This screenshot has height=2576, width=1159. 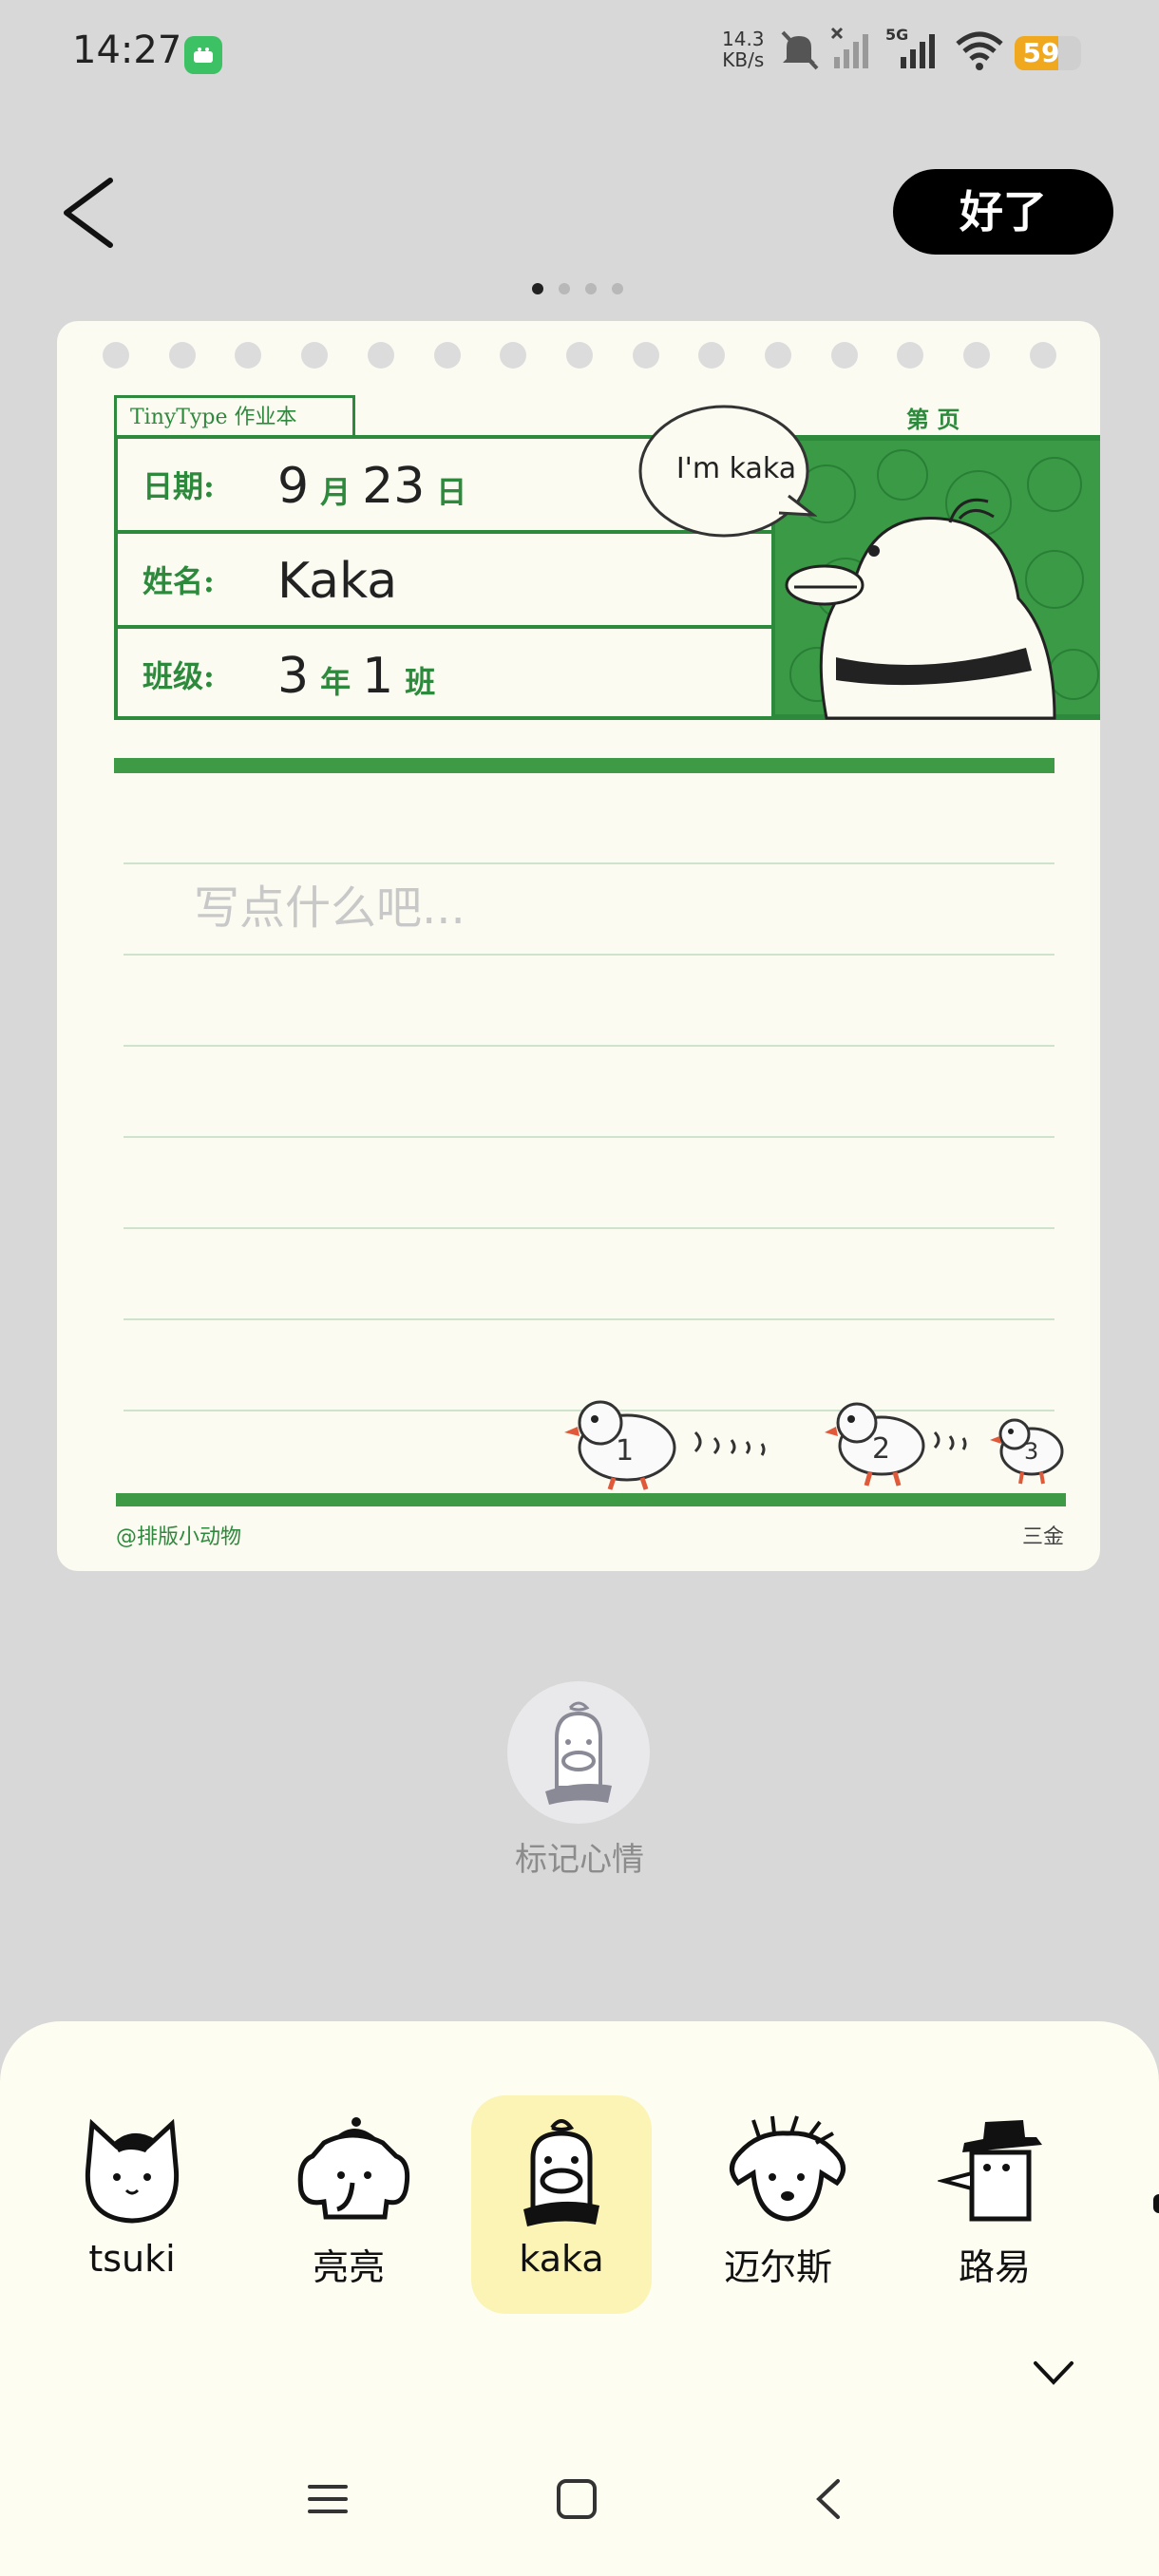 What do you see at coordinates (127, 50) in the screenshot?
I see `status-time: 14:27` at bounding box center [127, 50].